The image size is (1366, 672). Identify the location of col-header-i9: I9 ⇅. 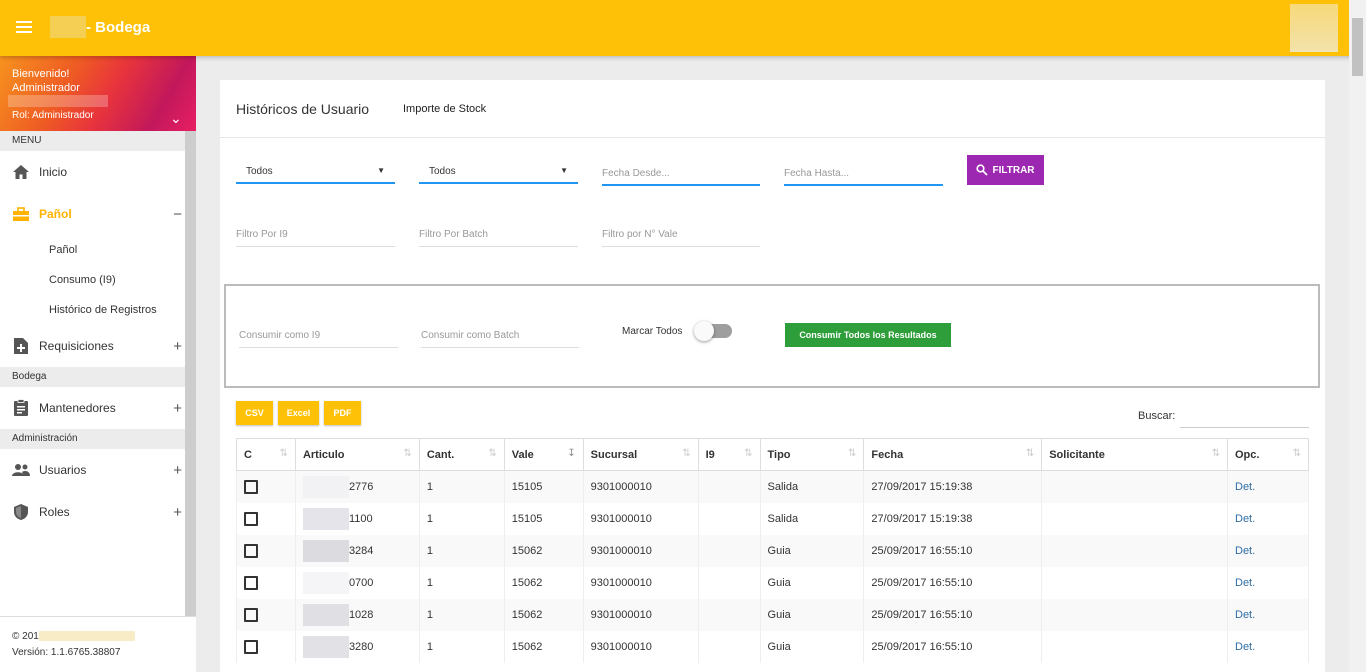
(729, 454).